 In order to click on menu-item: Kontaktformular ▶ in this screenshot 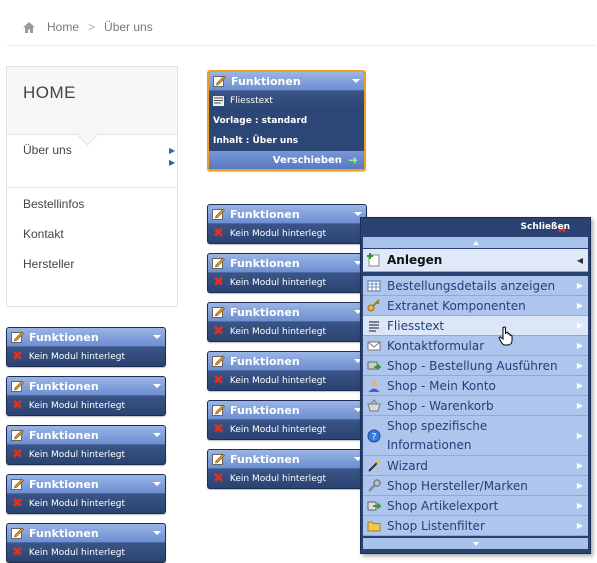, I will do `click(475, 346)`.